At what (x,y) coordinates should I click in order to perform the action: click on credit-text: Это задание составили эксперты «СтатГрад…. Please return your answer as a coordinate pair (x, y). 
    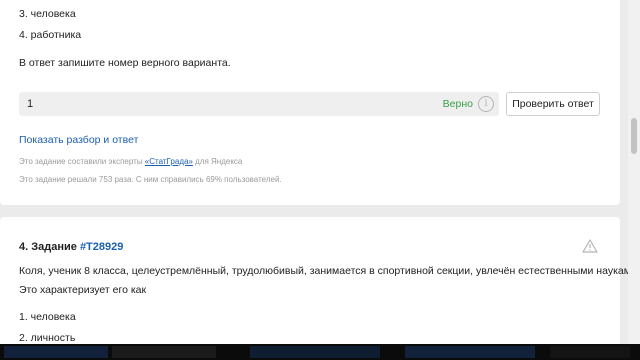
    Looking at the image, I should click on (130, 161).